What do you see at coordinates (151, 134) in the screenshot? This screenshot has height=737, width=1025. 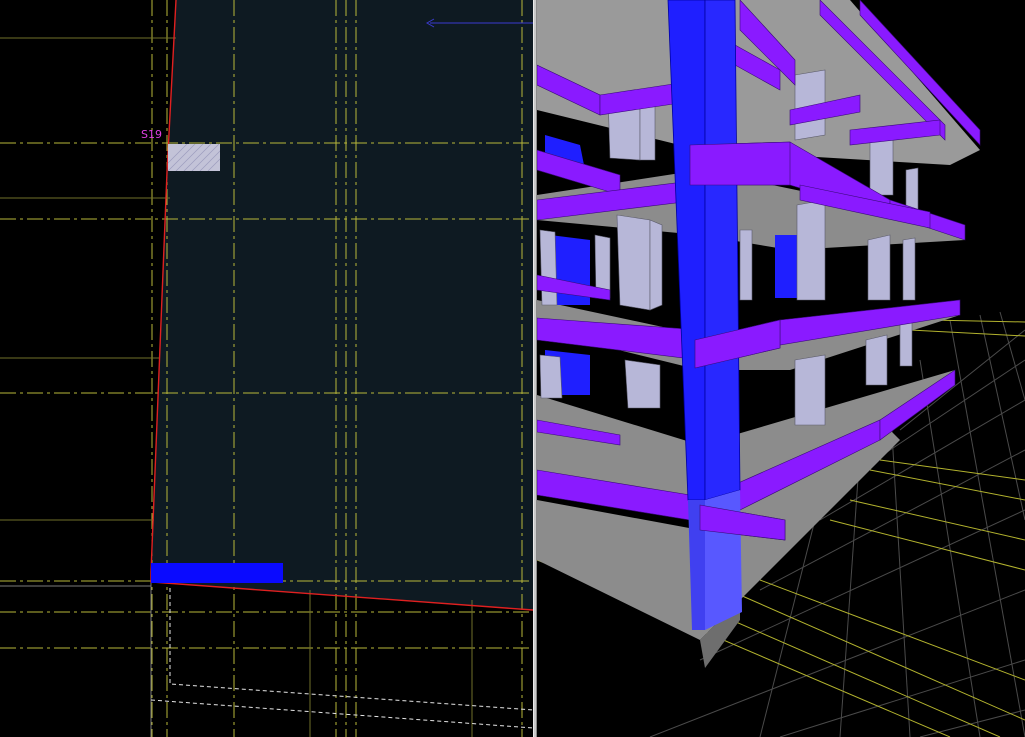 I see `column-tag-label: S19` at bounding box center [151, 134].